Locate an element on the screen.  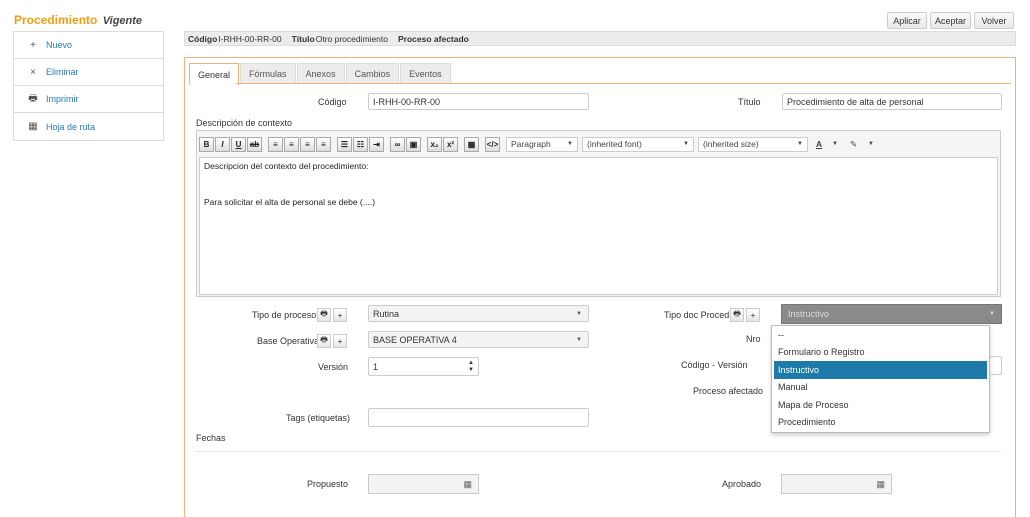
fechas-label: Fechas is located at coordinates (211, 438).